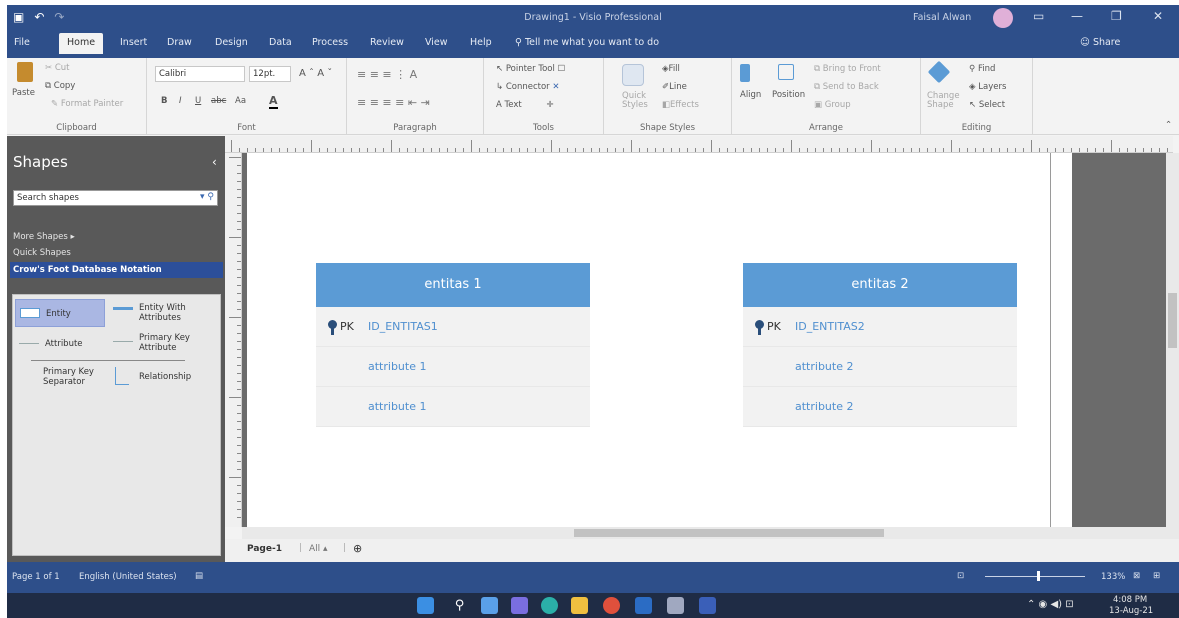  I want to click on paste-icon, so click(26, 72).